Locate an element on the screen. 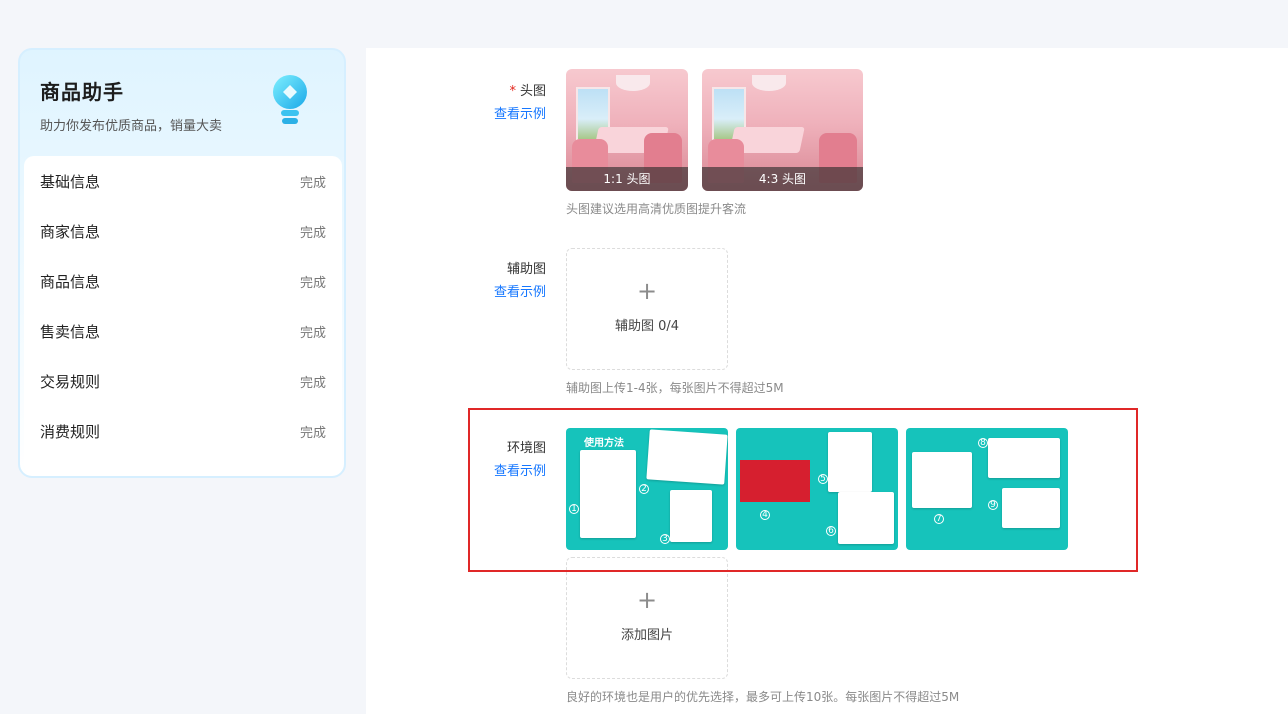 This screenshot has width=1288, height=714. env-image-example-link: 查看示例 is located at coordinates (512, 469).